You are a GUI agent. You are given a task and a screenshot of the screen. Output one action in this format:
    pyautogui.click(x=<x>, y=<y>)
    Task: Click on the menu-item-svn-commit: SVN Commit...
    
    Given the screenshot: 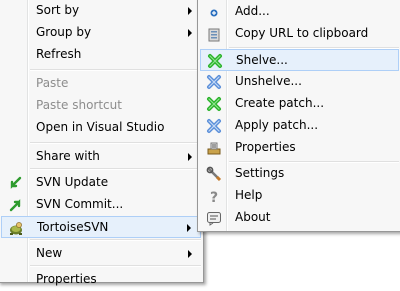 What is the action you would take?
    pyautogui.click(x=101, y=205)
    